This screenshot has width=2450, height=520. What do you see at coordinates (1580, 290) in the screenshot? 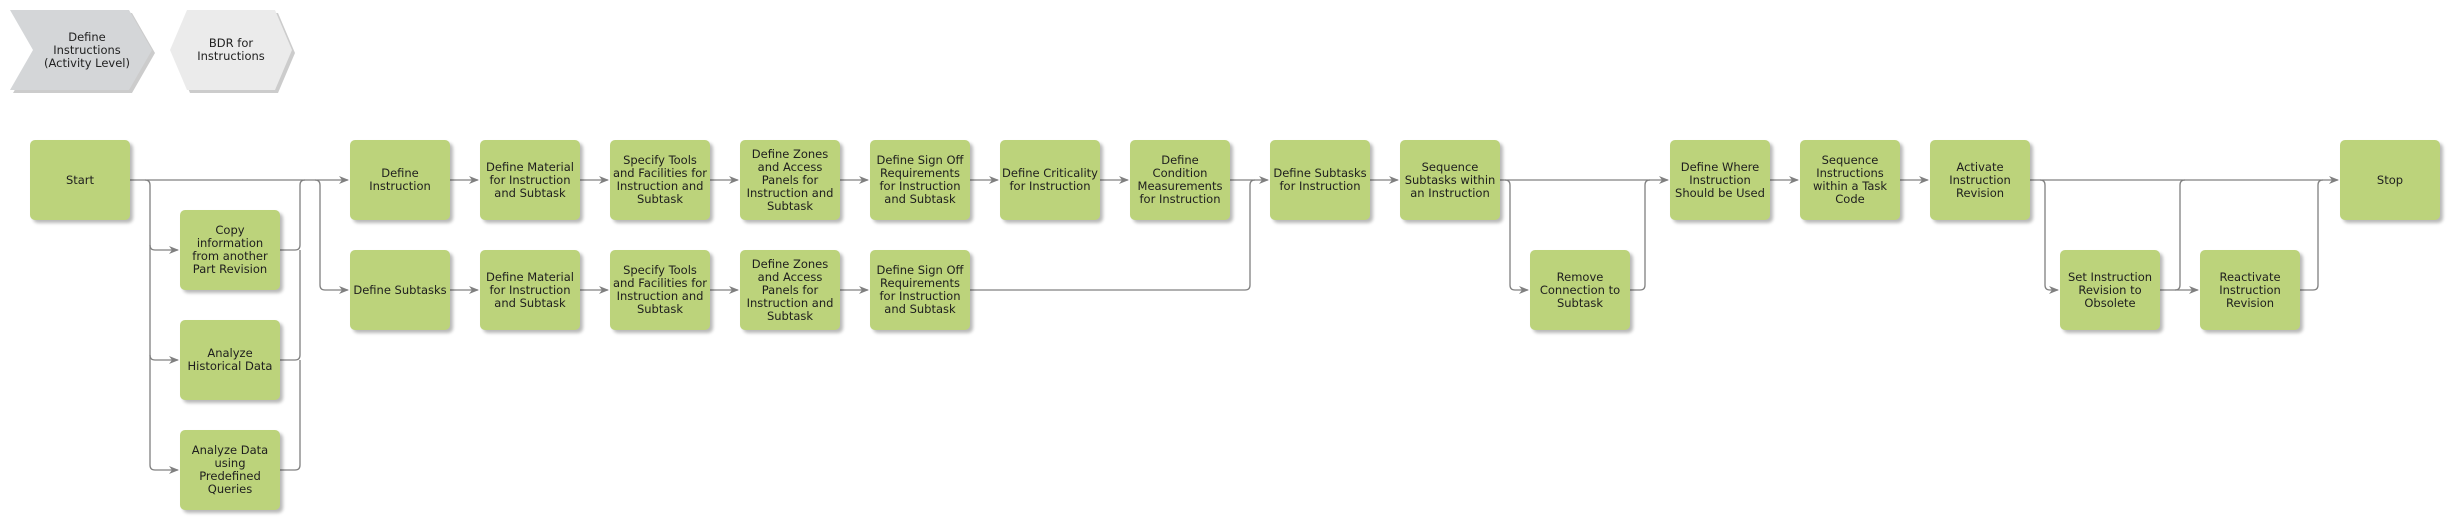
I see `node-remove-connection: Remove Connection to Subtask` at bounding box center [1580, 290].